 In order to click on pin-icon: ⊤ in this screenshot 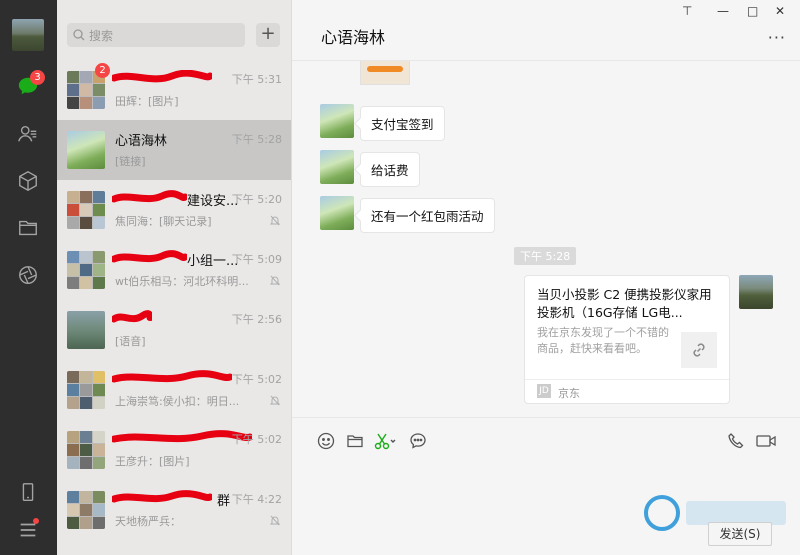, I will do `click(687, 11)`.